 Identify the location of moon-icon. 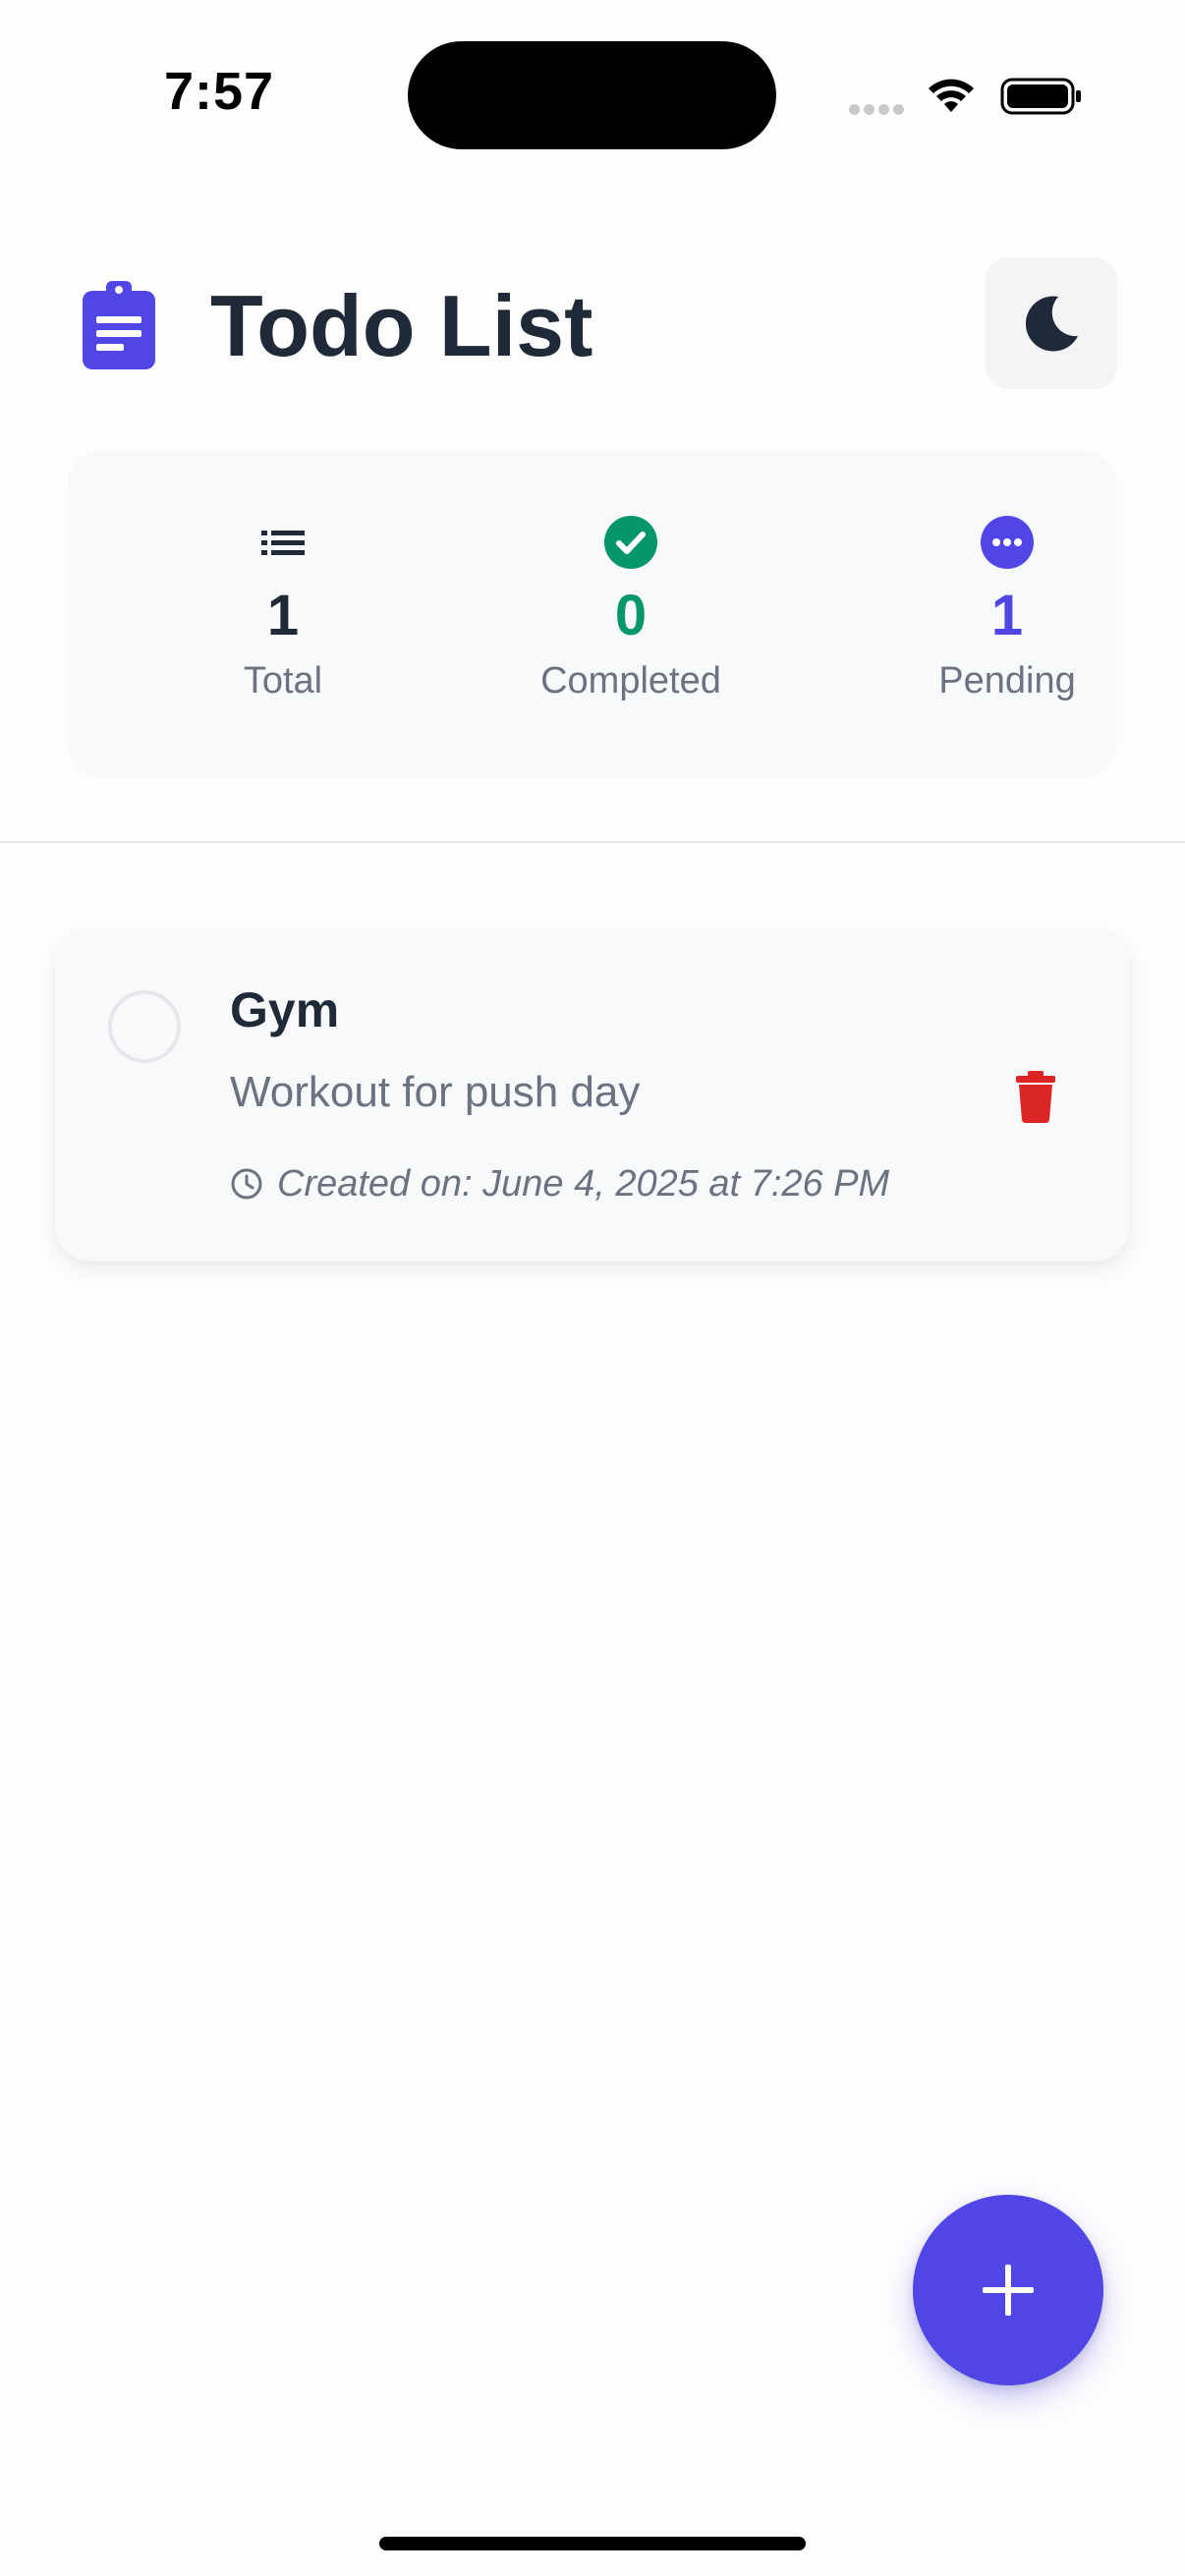
(1052, 324).